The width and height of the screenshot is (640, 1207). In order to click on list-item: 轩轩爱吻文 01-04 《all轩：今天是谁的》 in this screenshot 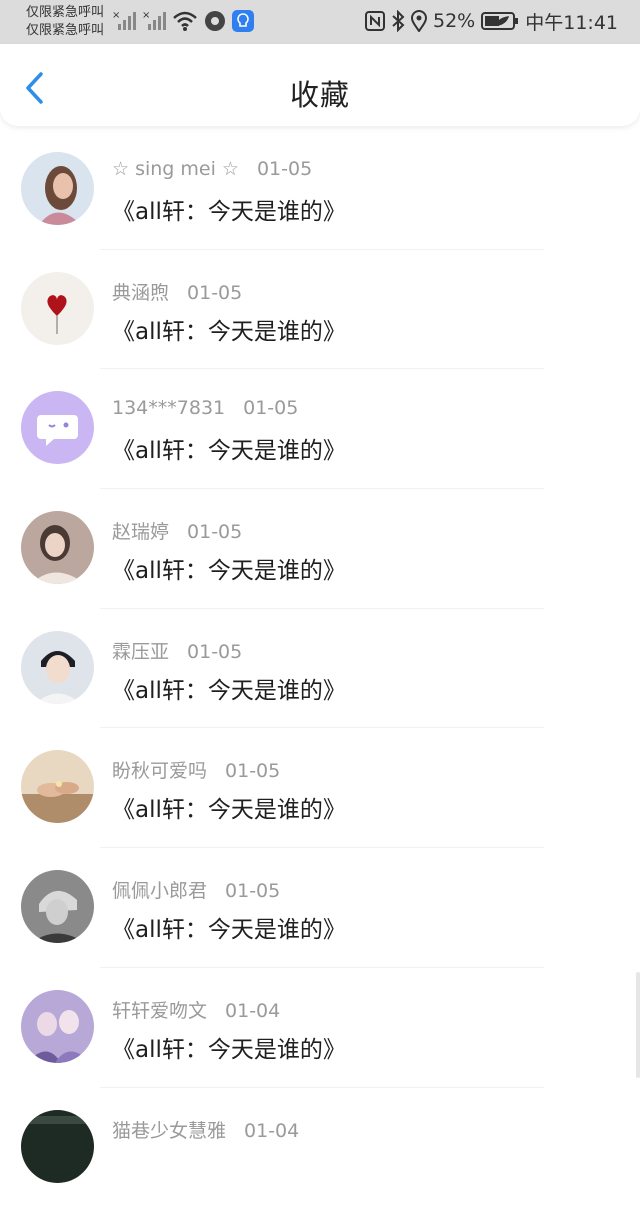, I will do `click(320, 1028)`.